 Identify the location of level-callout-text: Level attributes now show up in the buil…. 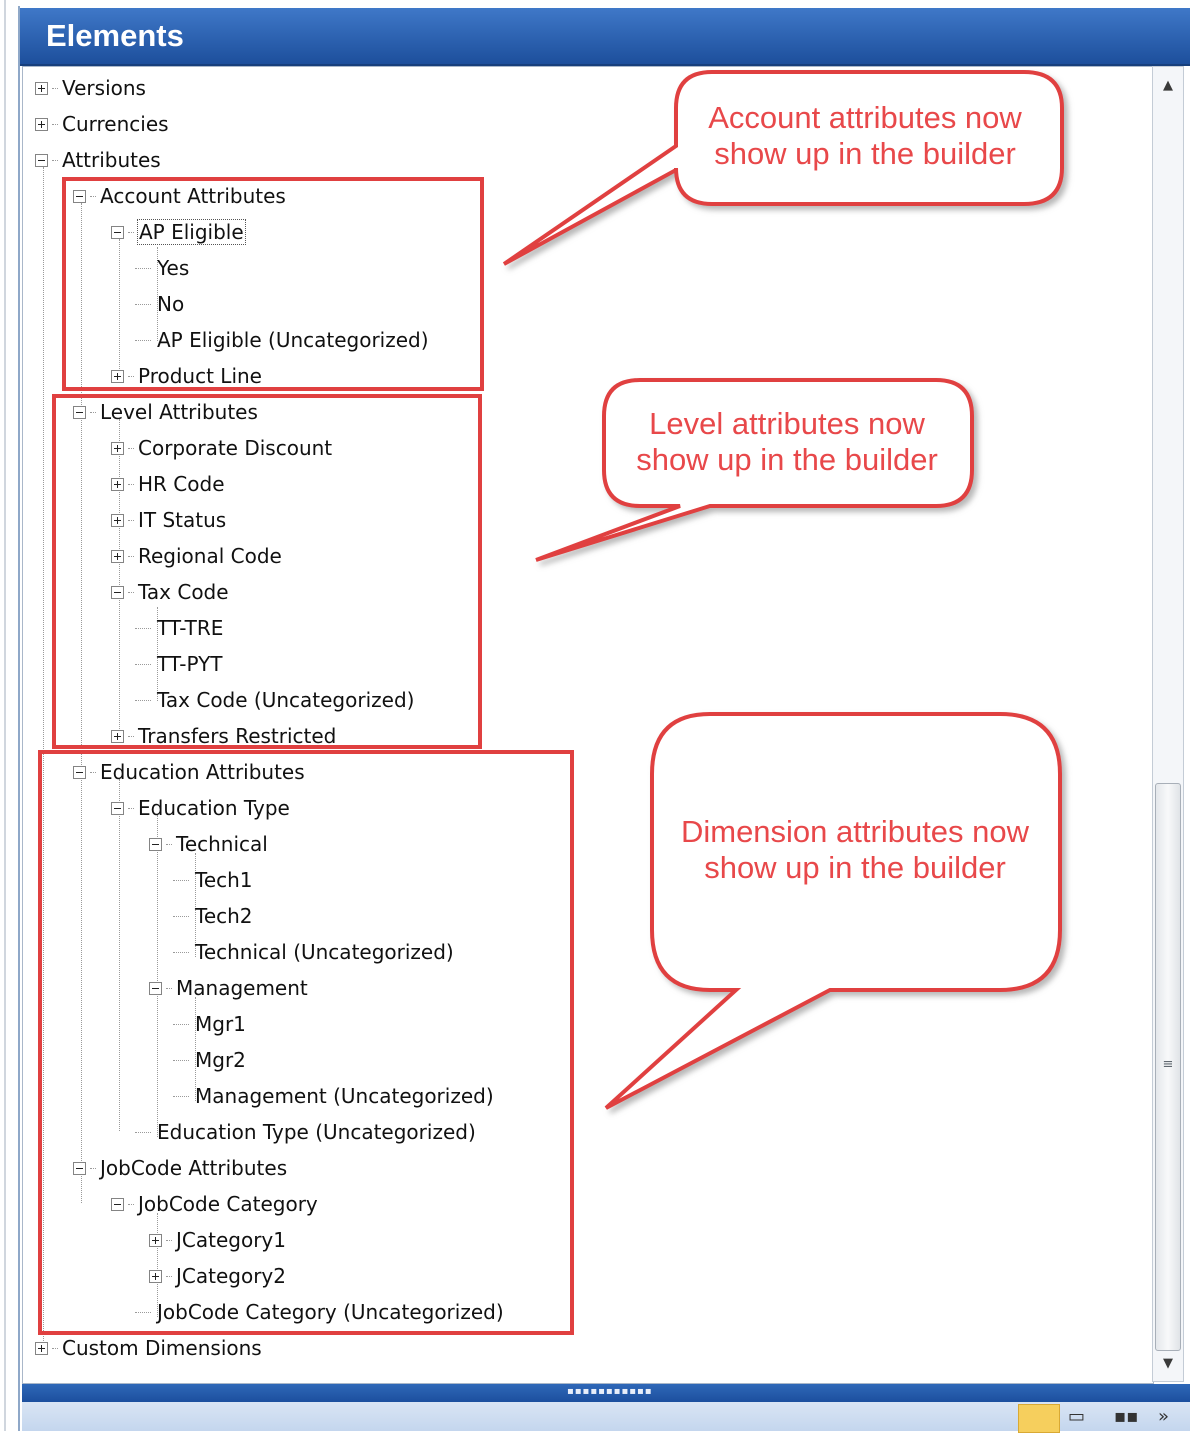
(787, 442).